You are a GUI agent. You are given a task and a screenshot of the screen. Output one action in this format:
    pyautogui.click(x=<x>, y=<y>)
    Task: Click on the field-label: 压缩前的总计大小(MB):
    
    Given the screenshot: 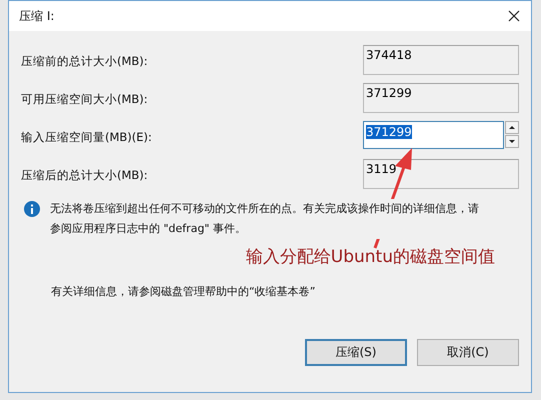 What is the action you would take?
    pyautogui.click(x=84, y=61)
    